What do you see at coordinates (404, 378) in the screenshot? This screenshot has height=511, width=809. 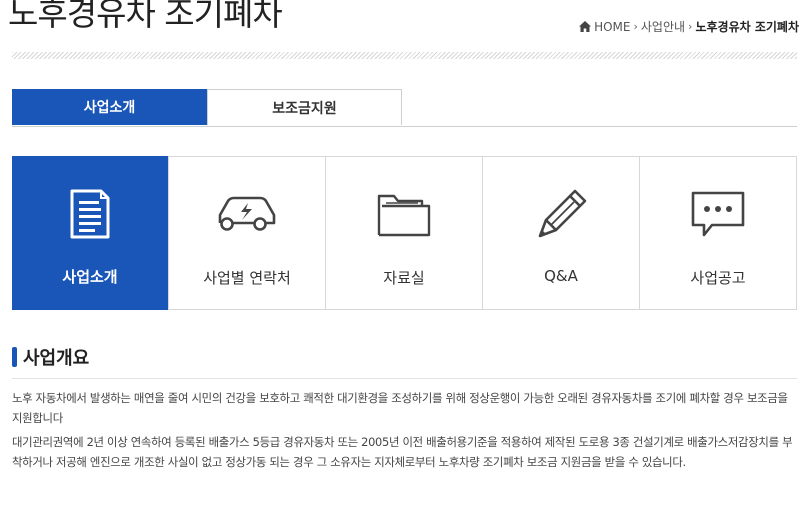 I see `section-divider` at bounding box center [404, 378].